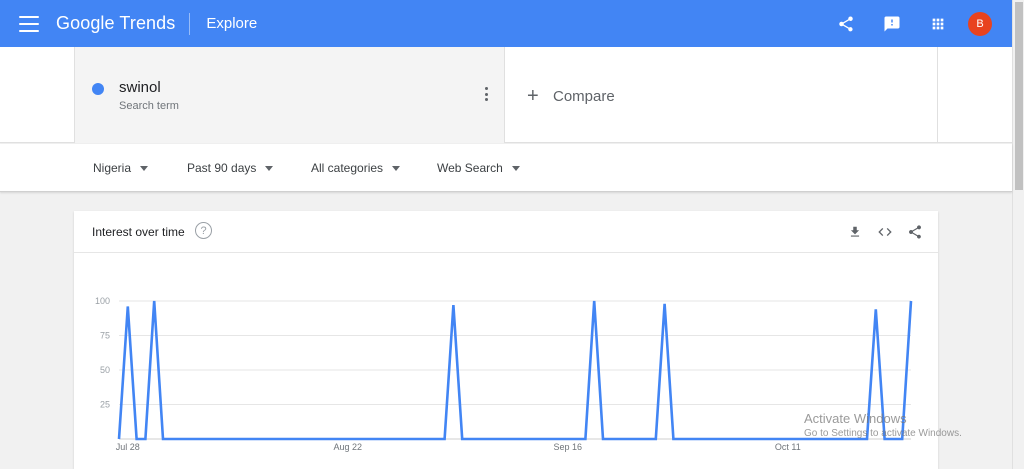  I want to click on google-trends-logo: Google Trends, so click(115, 23).